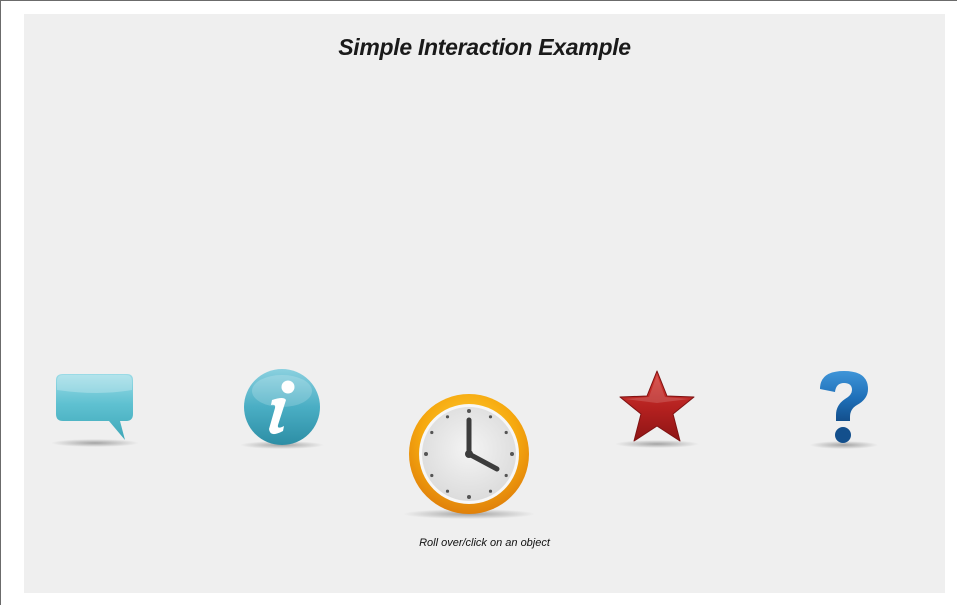  Describe the element at coordinates (484, 47) in the screenshot. I see `page-title: Simple Interaction Example` at that location.